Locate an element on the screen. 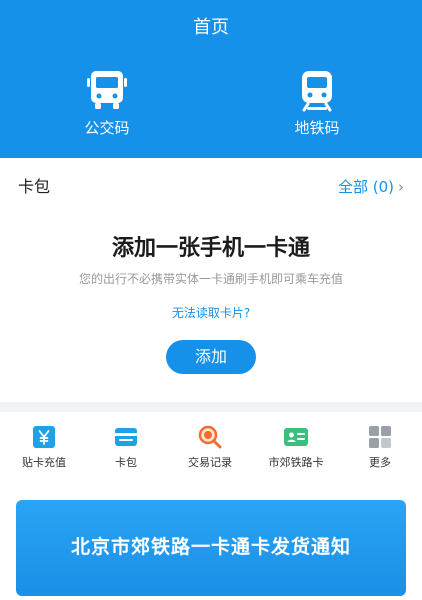 This screenshot has height=600, width=422. add-card-subtitle: 您的出行不必携带实体一卡通刷手机即可乘车充值 is located at coordinates (210, 279).